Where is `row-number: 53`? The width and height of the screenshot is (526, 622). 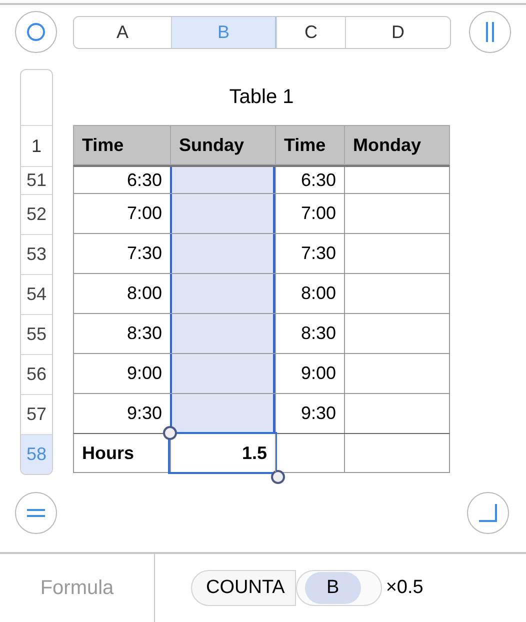
row-number: 53 is located at coordinates (36, 254).